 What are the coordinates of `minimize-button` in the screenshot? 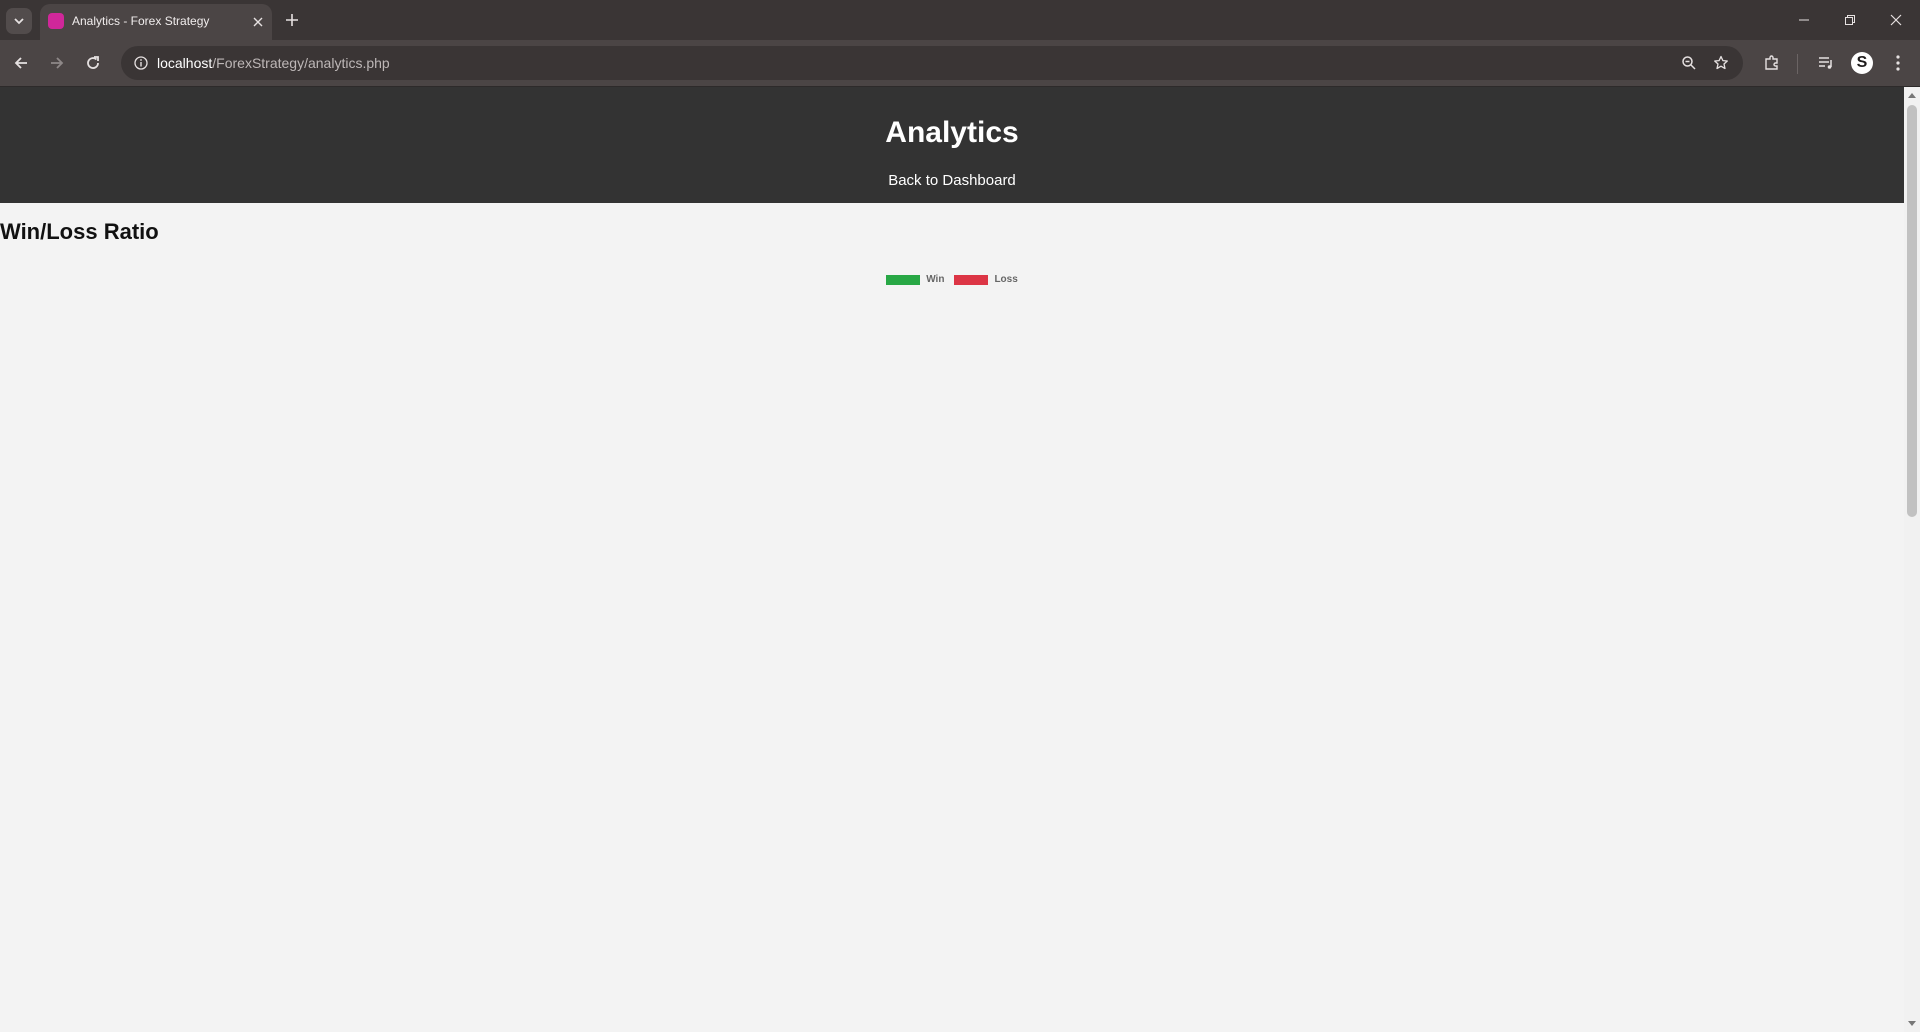 It's located at (1804, 20).